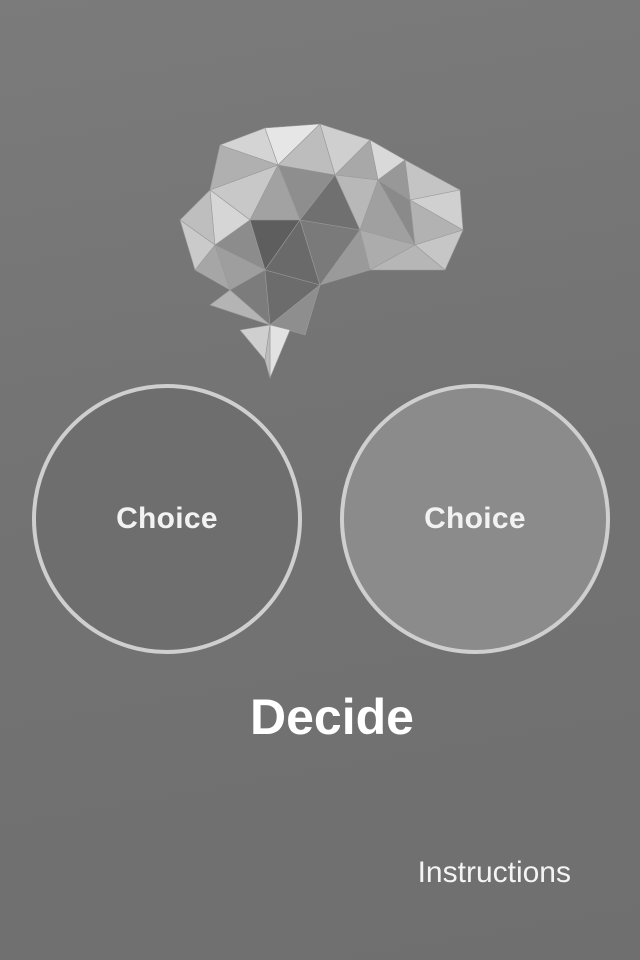 The height and width of the screenshot is (960, 640). What do you see at coordinates (494, 873) in the screenshot?
I see `instructions-link: Instructions` at bounding box center [494, 873].